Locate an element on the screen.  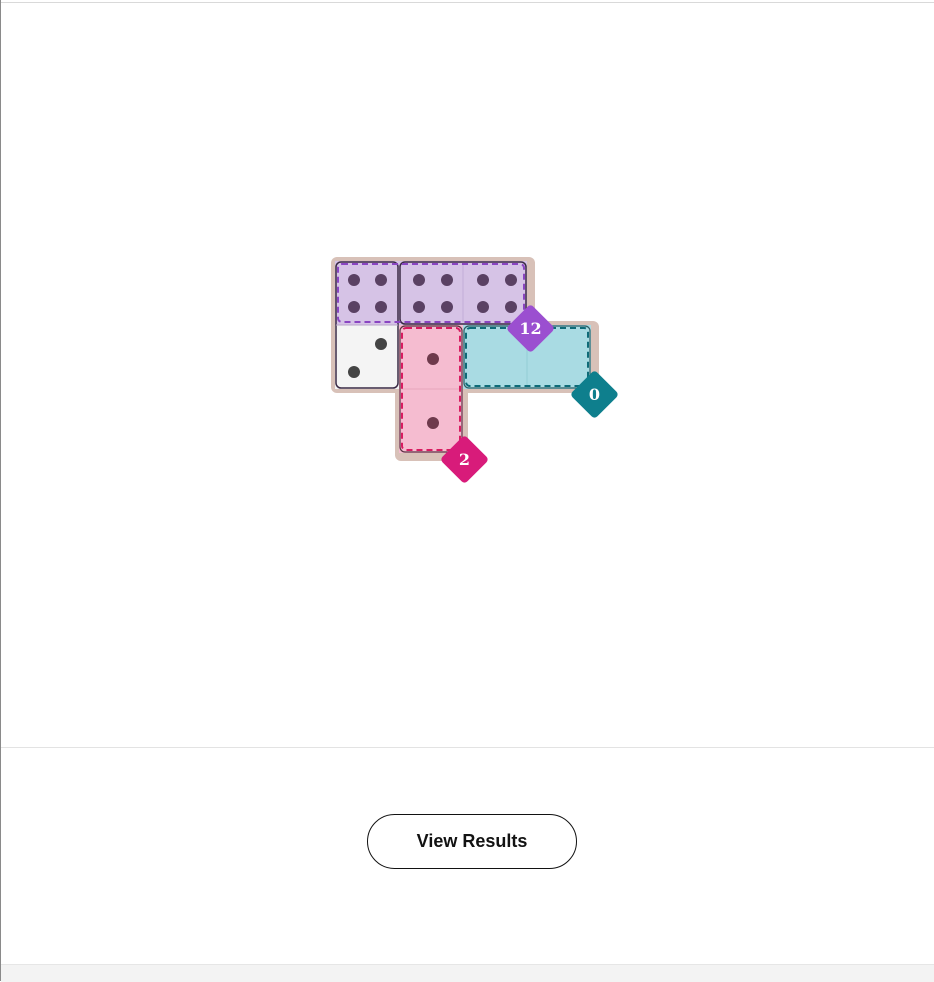
section-divider is located at coordinates (467, 747).